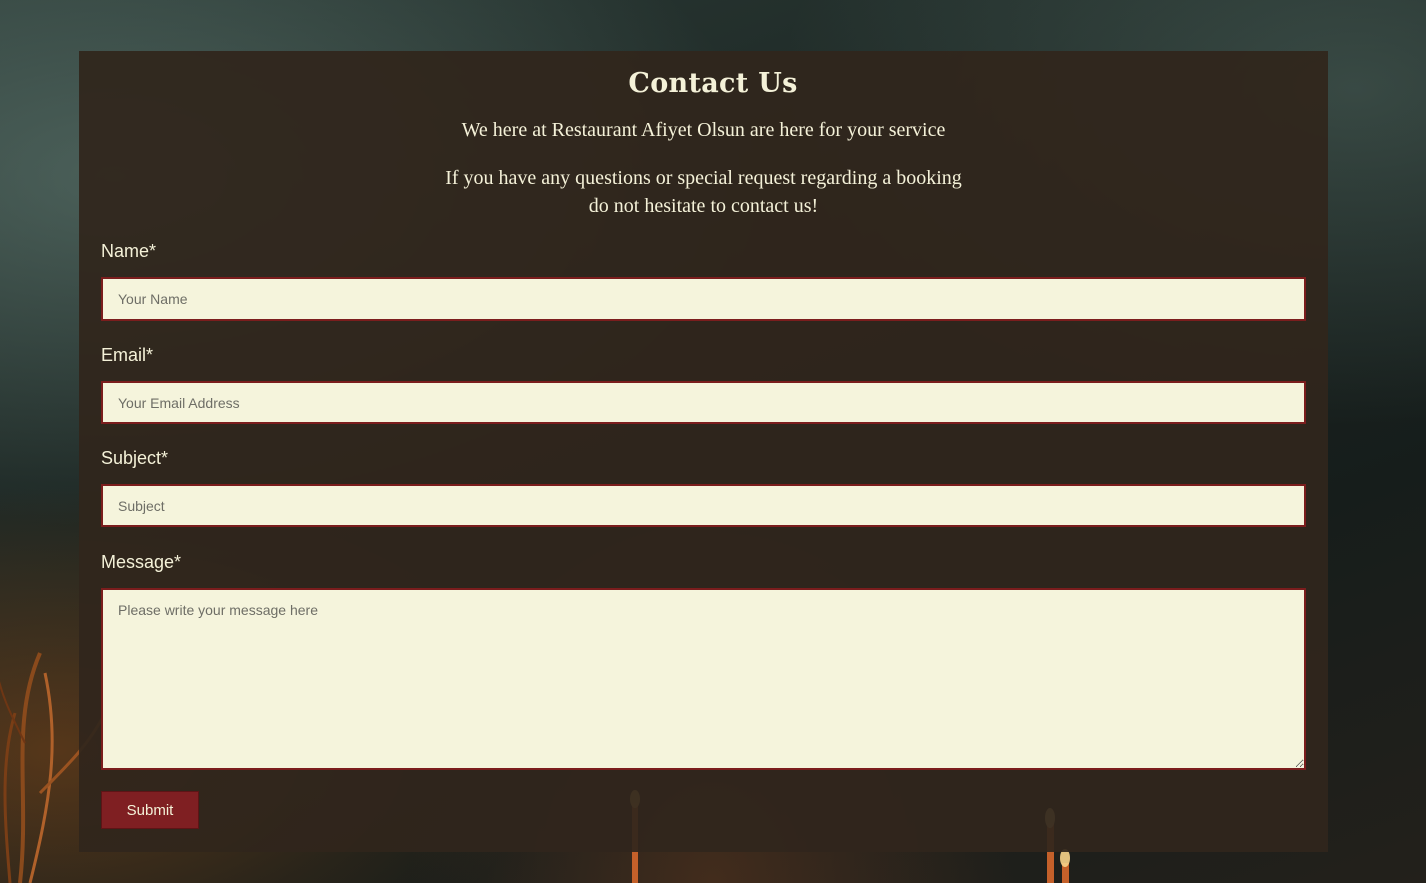 The height and width of the screenshot is (883, 1426). Describe the element at coordinates (703, 505) in the screenshot. I see `subject-input` at that location.